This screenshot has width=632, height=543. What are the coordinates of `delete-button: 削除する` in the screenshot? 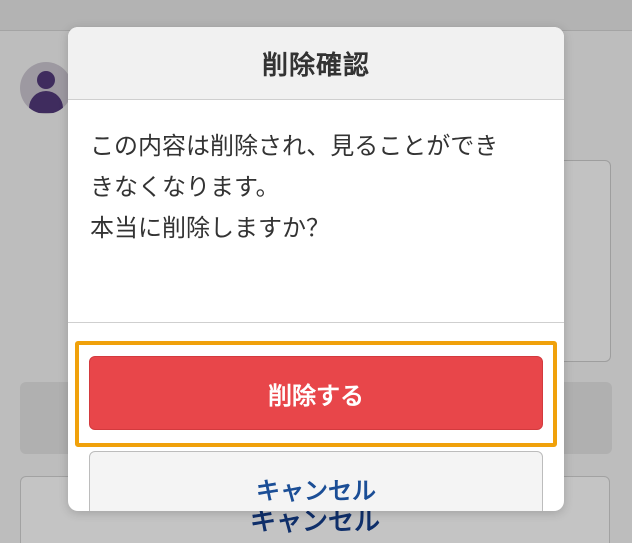 It's located at (316, 393).